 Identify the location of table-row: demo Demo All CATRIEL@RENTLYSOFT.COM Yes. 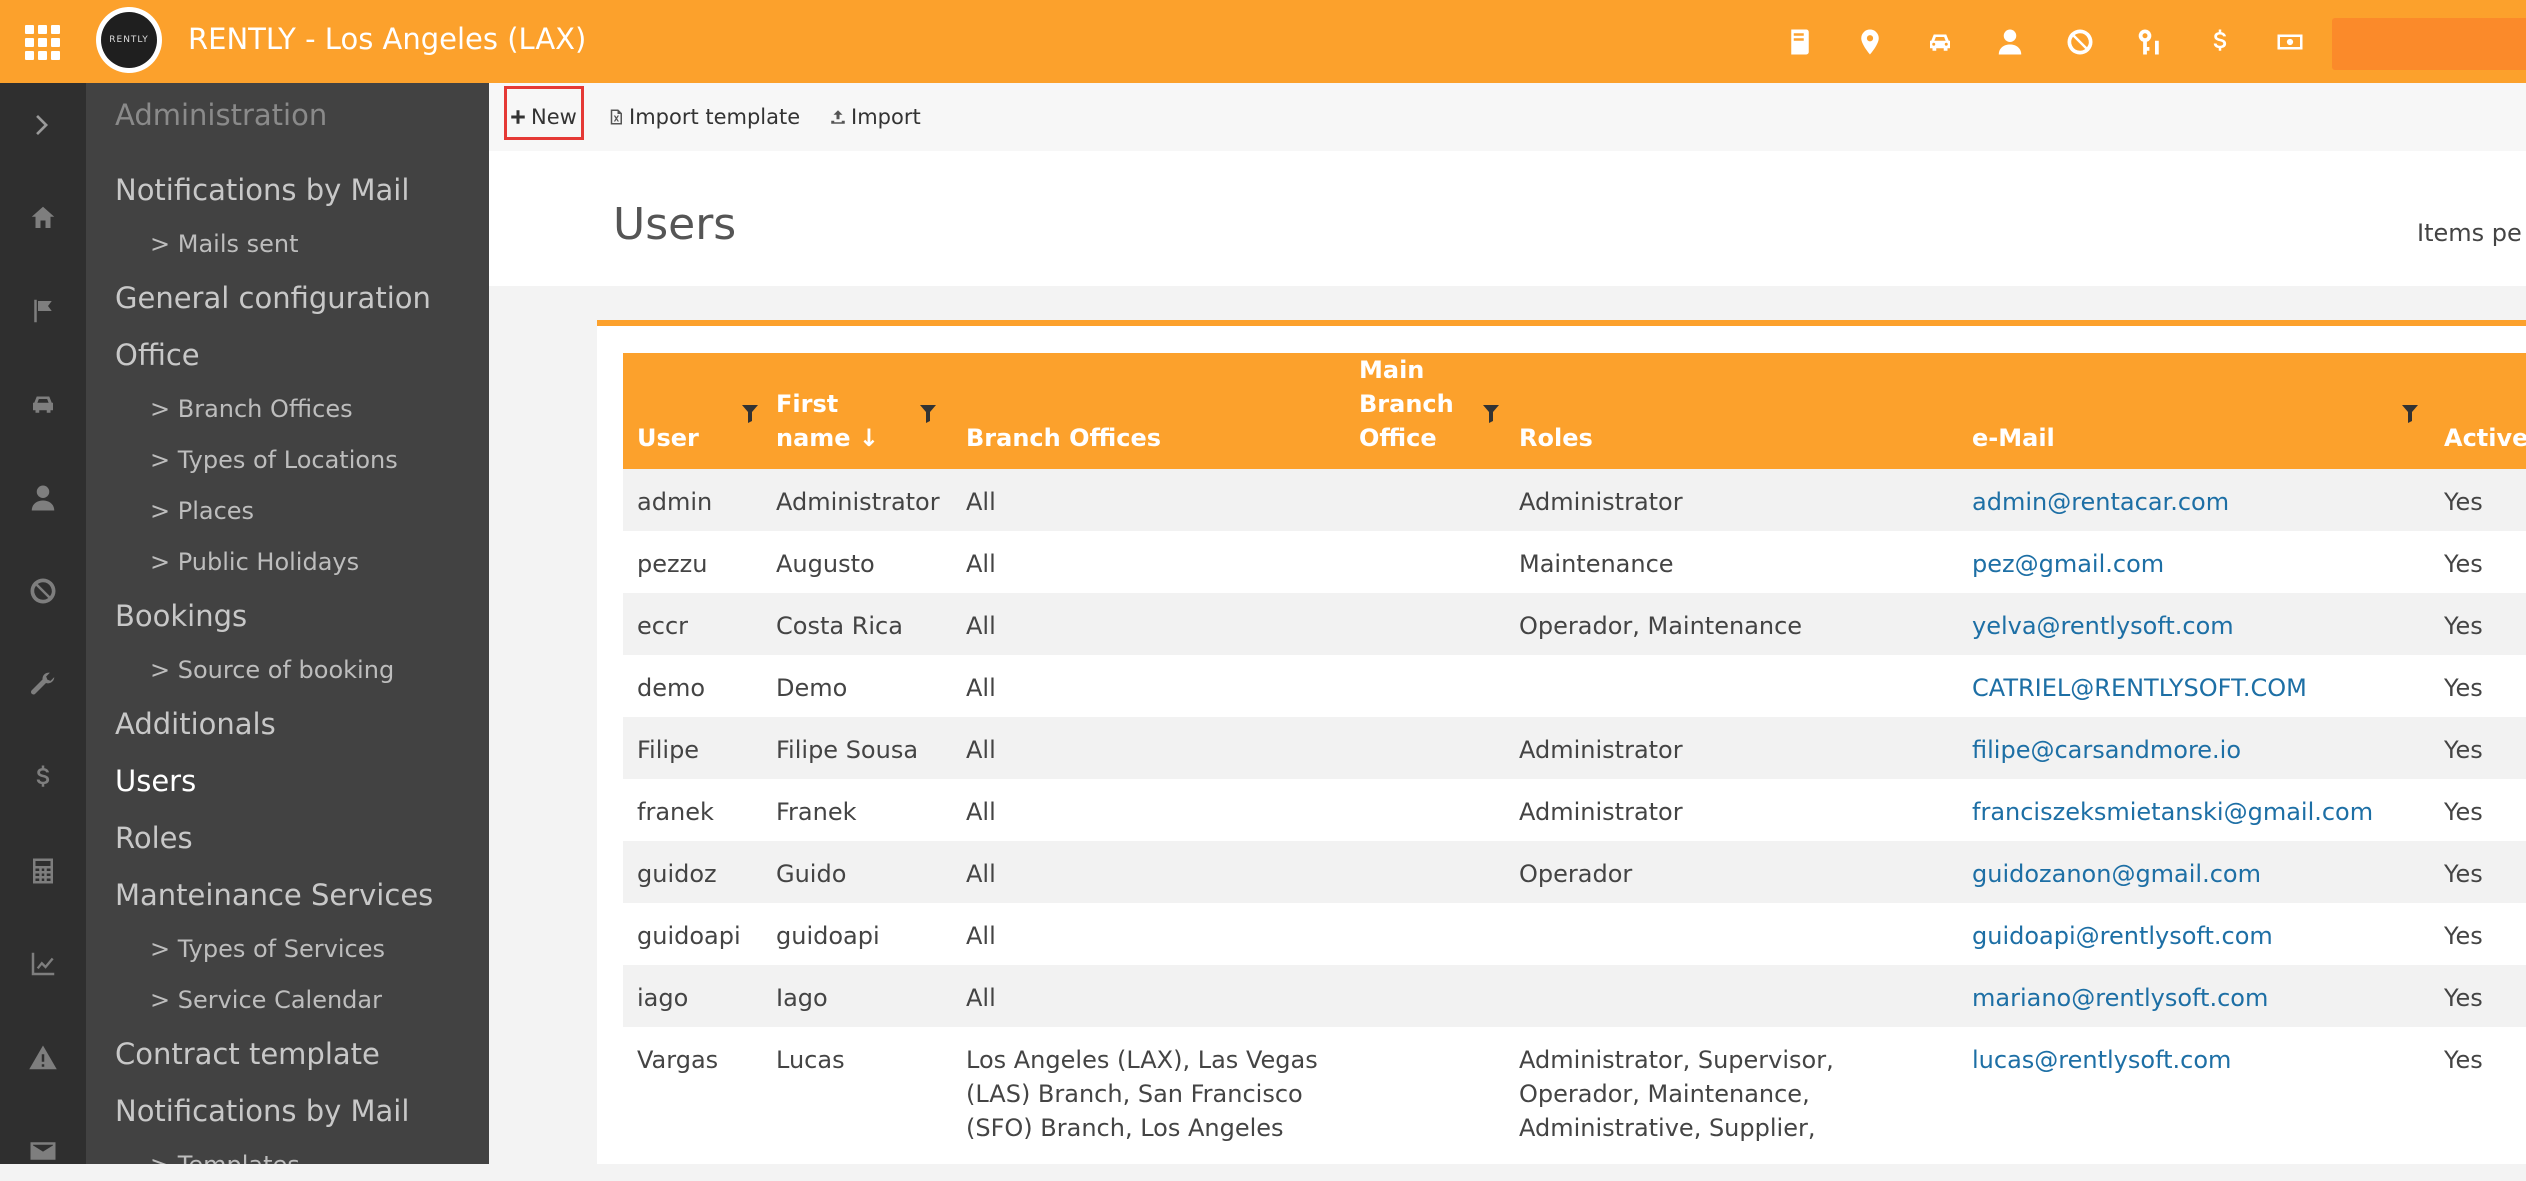
(1574, 686).